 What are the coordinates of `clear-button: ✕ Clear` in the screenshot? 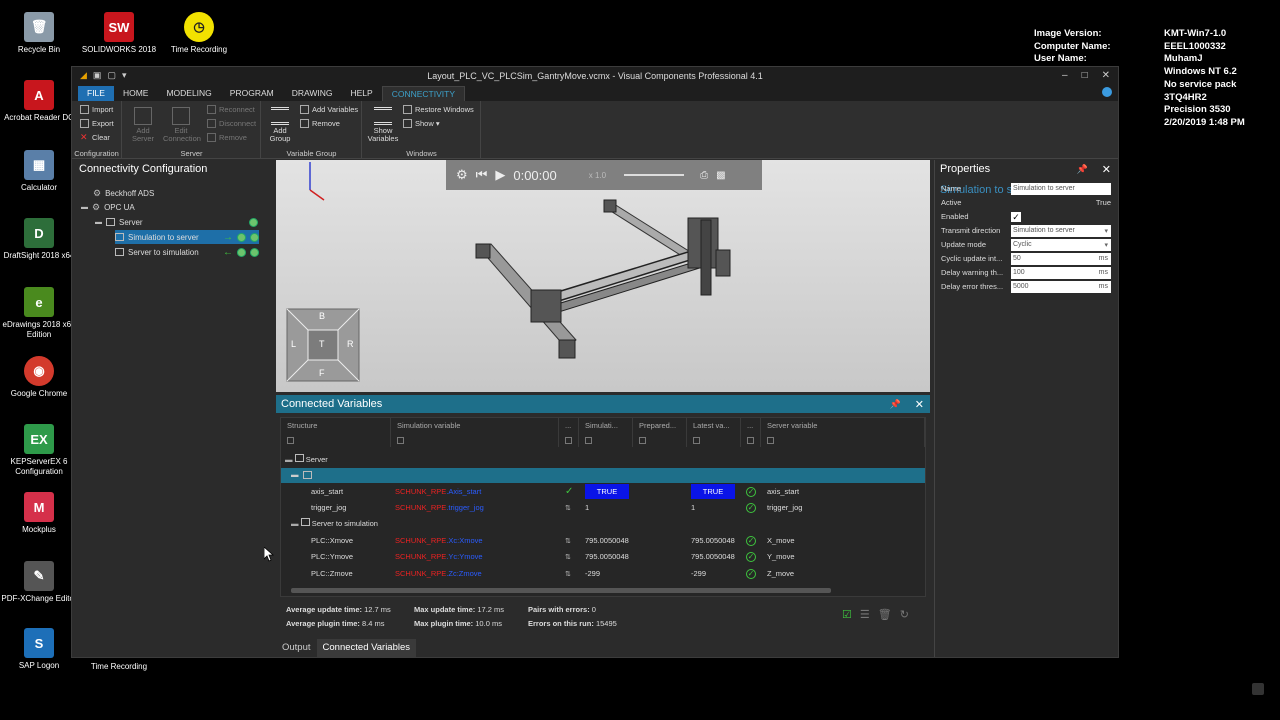 It's located at (95, 138).